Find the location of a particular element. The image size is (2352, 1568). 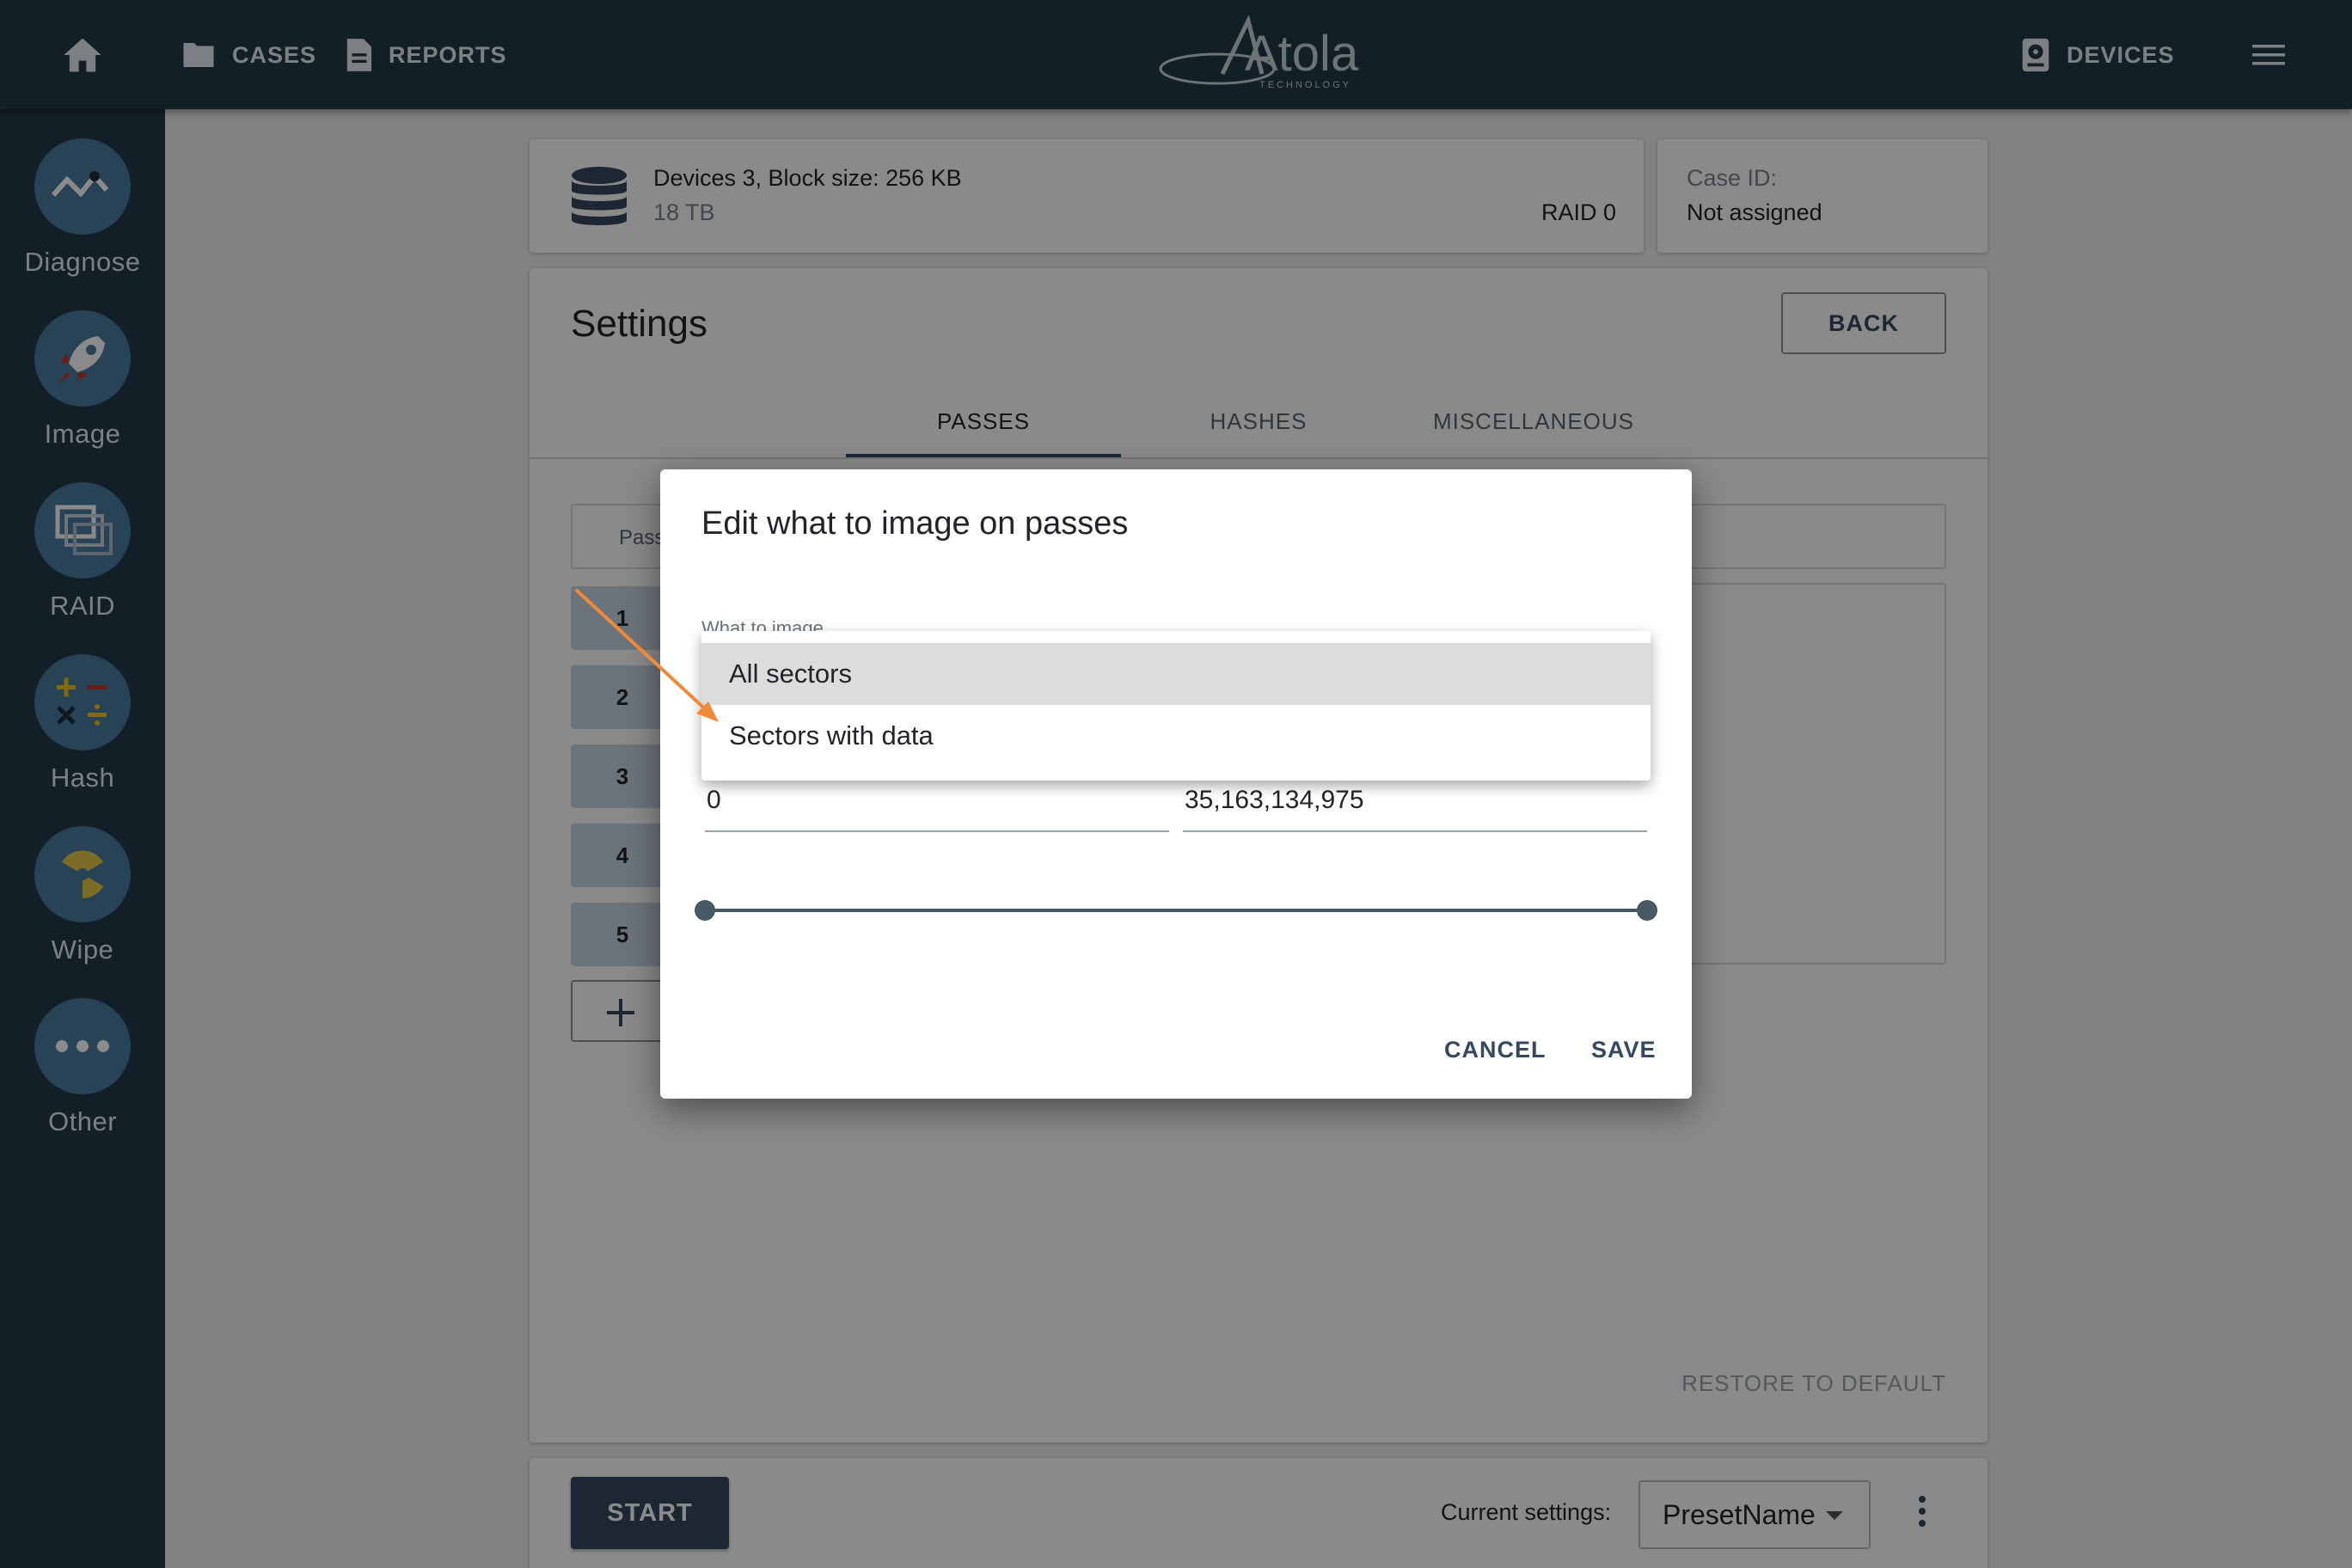

cancel-button: CANCEL is located at coordinates (1495, 1050).